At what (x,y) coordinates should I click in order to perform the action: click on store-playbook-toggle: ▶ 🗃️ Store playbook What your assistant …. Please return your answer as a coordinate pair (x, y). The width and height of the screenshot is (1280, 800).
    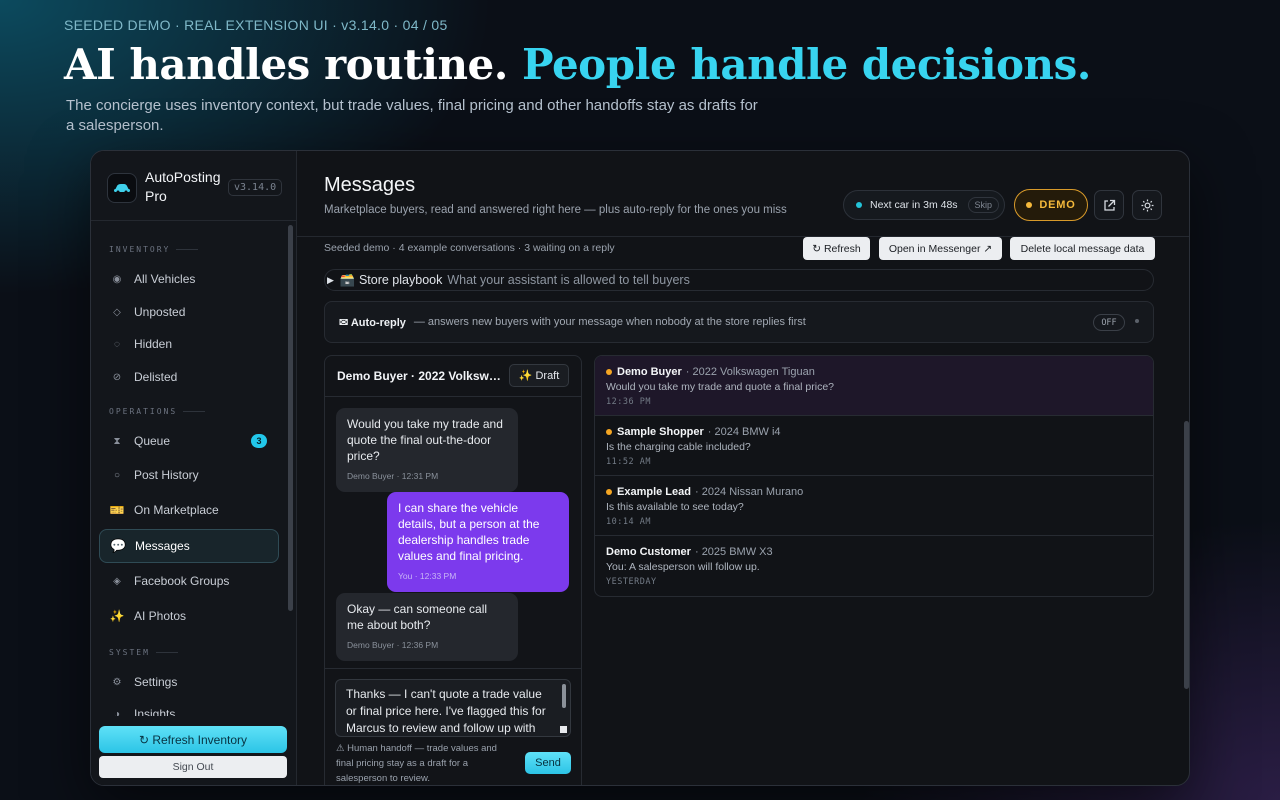
    Looking at the image, I should click on (739, 280).